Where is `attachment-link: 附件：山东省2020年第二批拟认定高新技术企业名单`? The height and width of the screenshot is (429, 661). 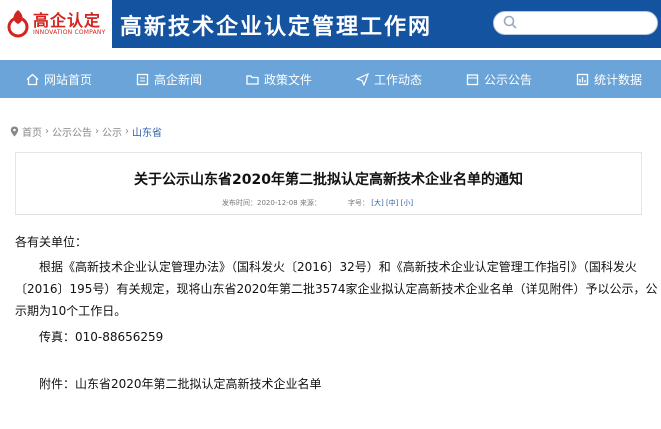
attachment-link: 附件：山东省2020年第二批拟认定高新技术企业名单 is located at coordinates (180, 384).